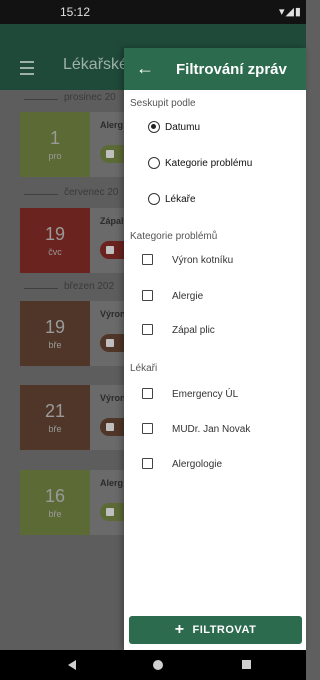  Describe the element at coordinates (180, 199) in the screenshot. I see `radio-label-doctor: Lékaře` at that location.